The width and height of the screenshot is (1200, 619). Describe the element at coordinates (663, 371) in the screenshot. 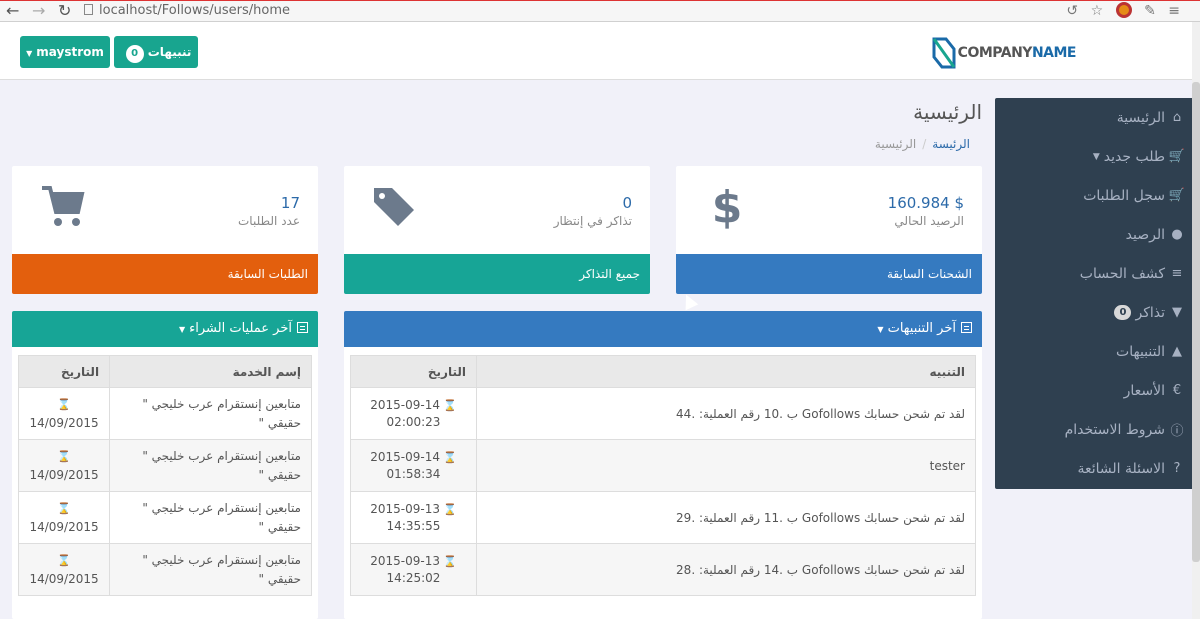

I see `table-header-row: التنبيه التاريخ` at that location.